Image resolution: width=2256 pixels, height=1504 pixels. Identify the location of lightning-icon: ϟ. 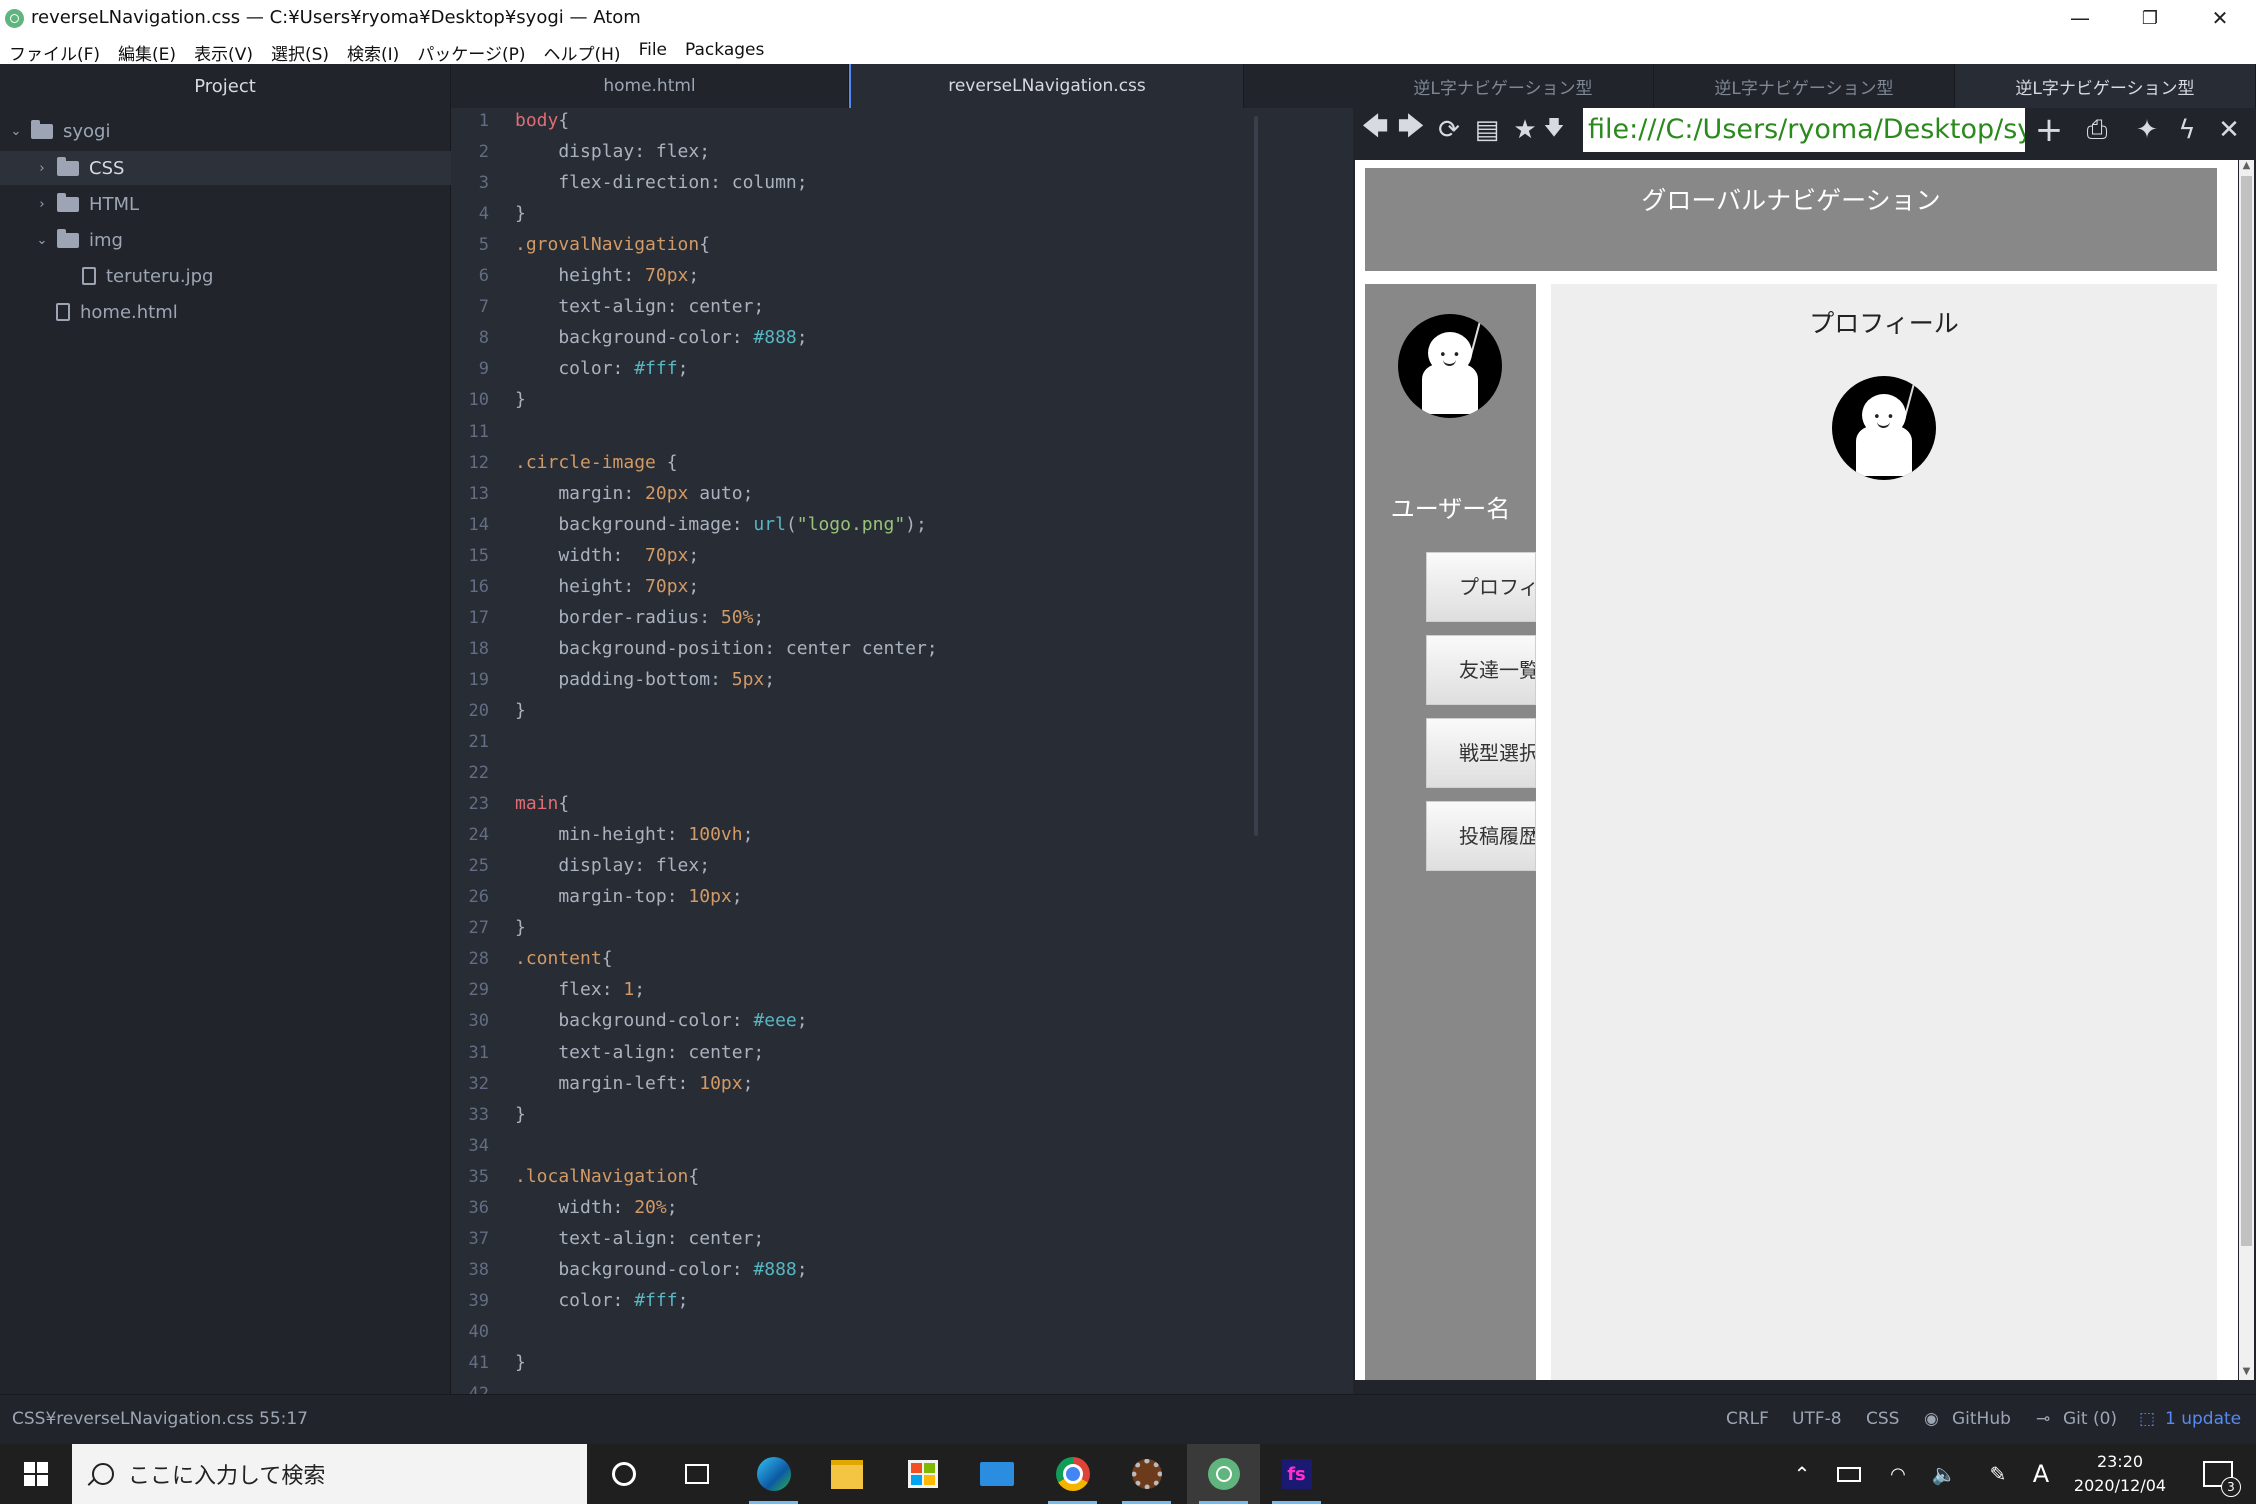
(2187, 130).